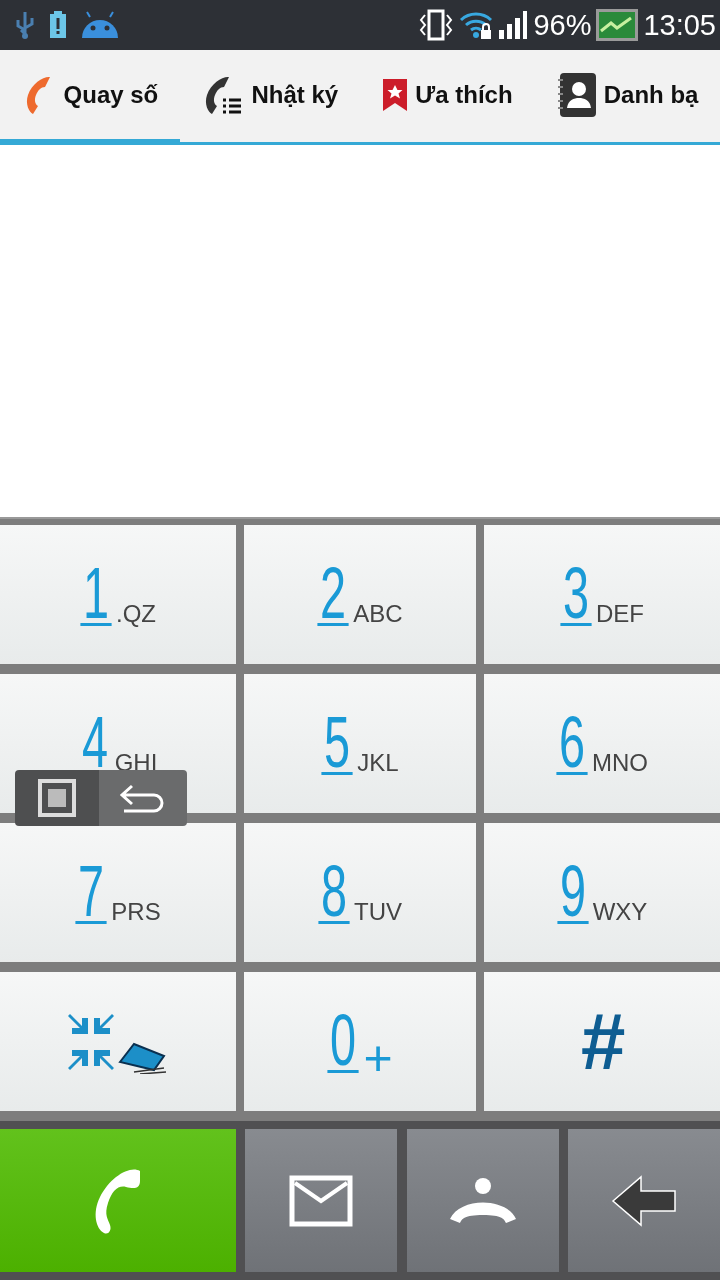 The width and height of the screenshot is (720, 1280). I want to click on keypad-key: 1.QZ, so click(118, 594).